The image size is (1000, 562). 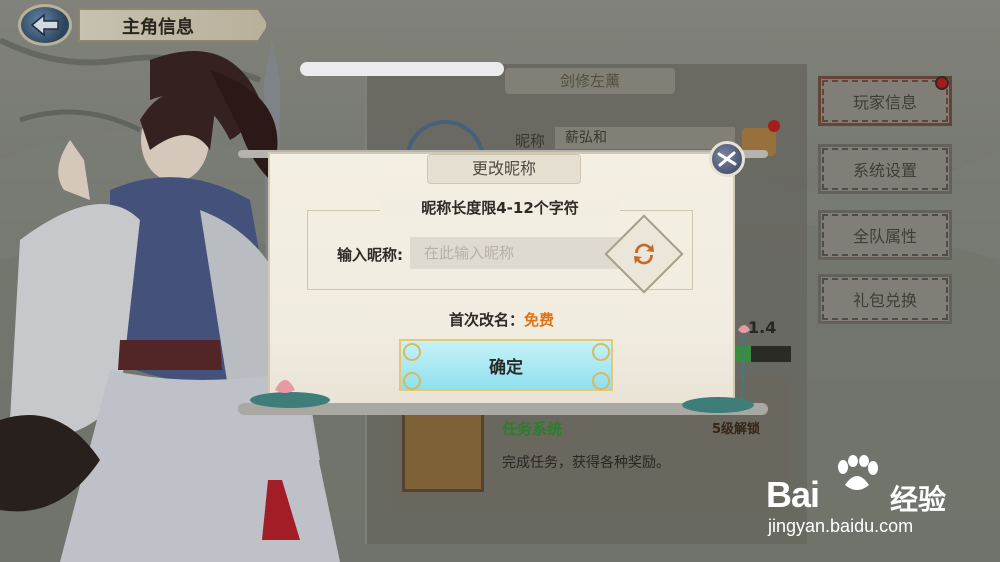 I want to click on close-button, so click(x=727, y=159).